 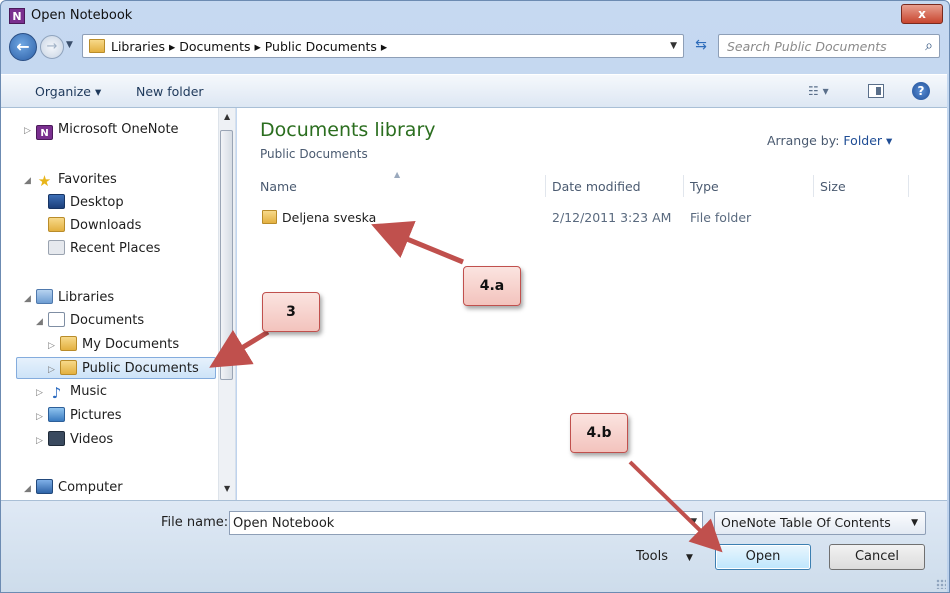 I want to click on arrange-by-value: Folder ▾, so click(x=867, y=140).